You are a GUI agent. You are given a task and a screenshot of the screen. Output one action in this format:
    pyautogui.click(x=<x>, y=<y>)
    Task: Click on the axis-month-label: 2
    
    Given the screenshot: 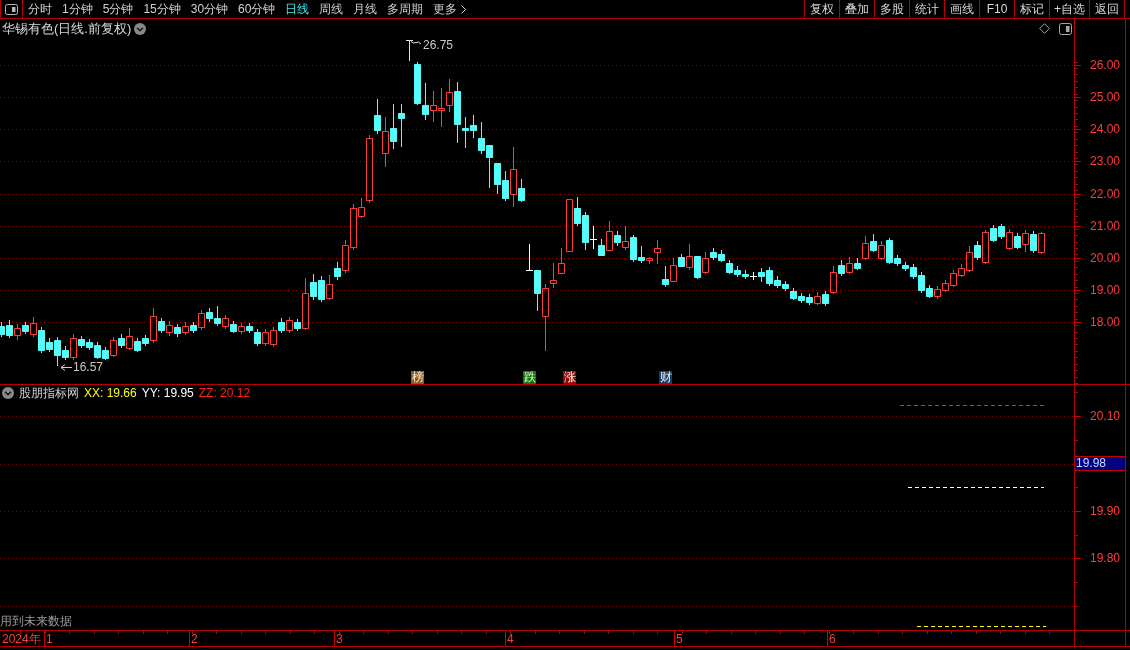 What is the action you would take?
    pyautogui.click(x=194, y=639)
    